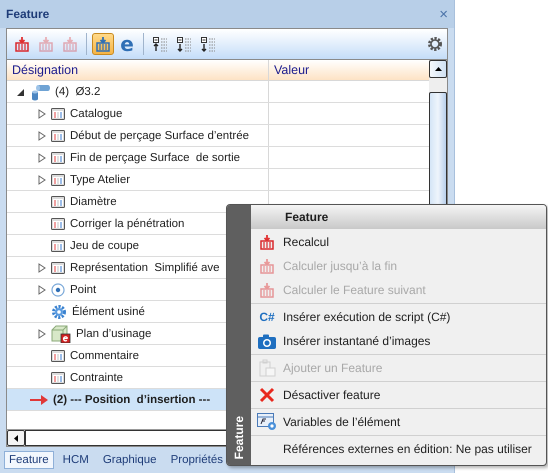 This screenshot has width=548, height=473. What do you see at coordinates (21, 91) in the screenshot?
I see `collapse-icon` at bounding box center [21, 91].